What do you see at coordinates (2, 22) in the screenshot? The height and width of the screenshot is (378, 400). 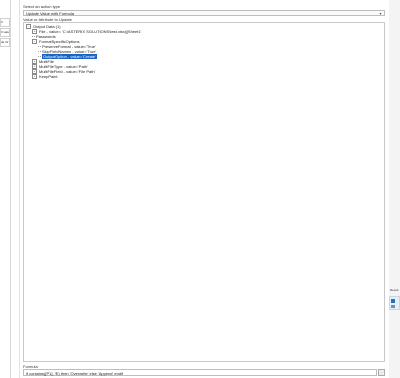 I see `left-field-1-text: 3` at bounding box center [2, 22].